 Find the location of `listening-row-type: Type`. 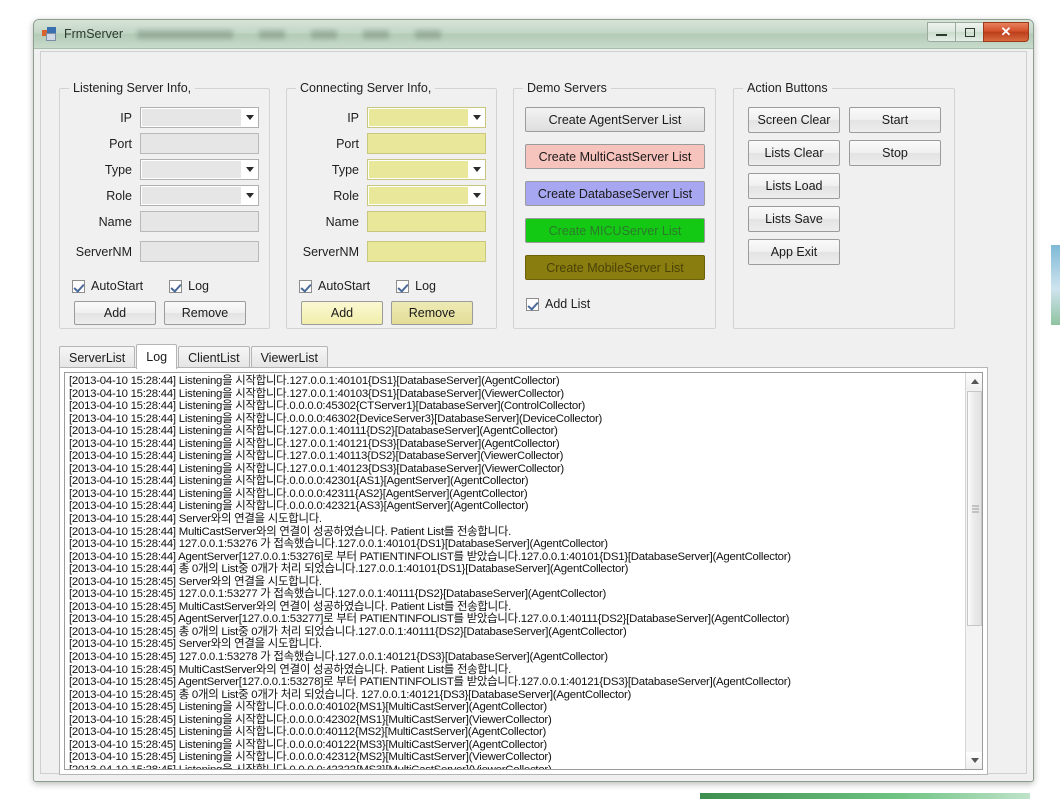

listening-row-type: Type is located at coordinates (163, 169).